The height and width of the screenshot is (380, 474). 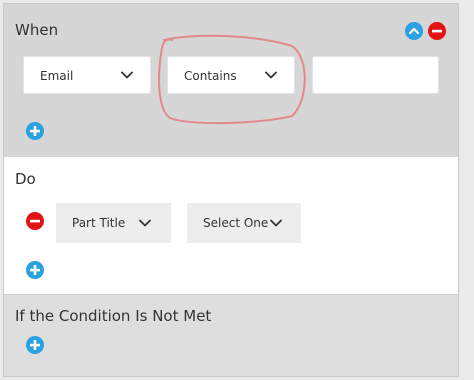 I want to click on do-title: Do, so click(x=25, y=179).